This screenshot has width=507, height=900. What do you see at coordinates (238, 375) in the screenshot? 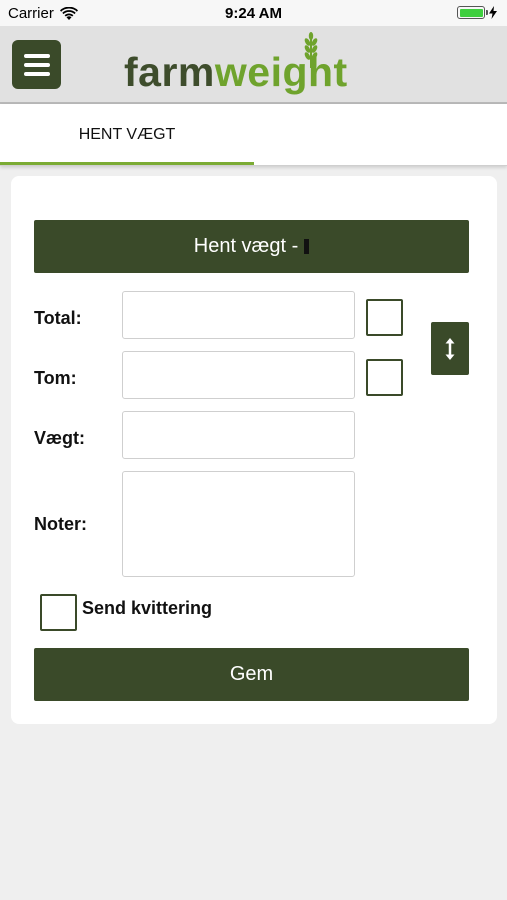
I see `tom-input` at bounding box center [238, 375].